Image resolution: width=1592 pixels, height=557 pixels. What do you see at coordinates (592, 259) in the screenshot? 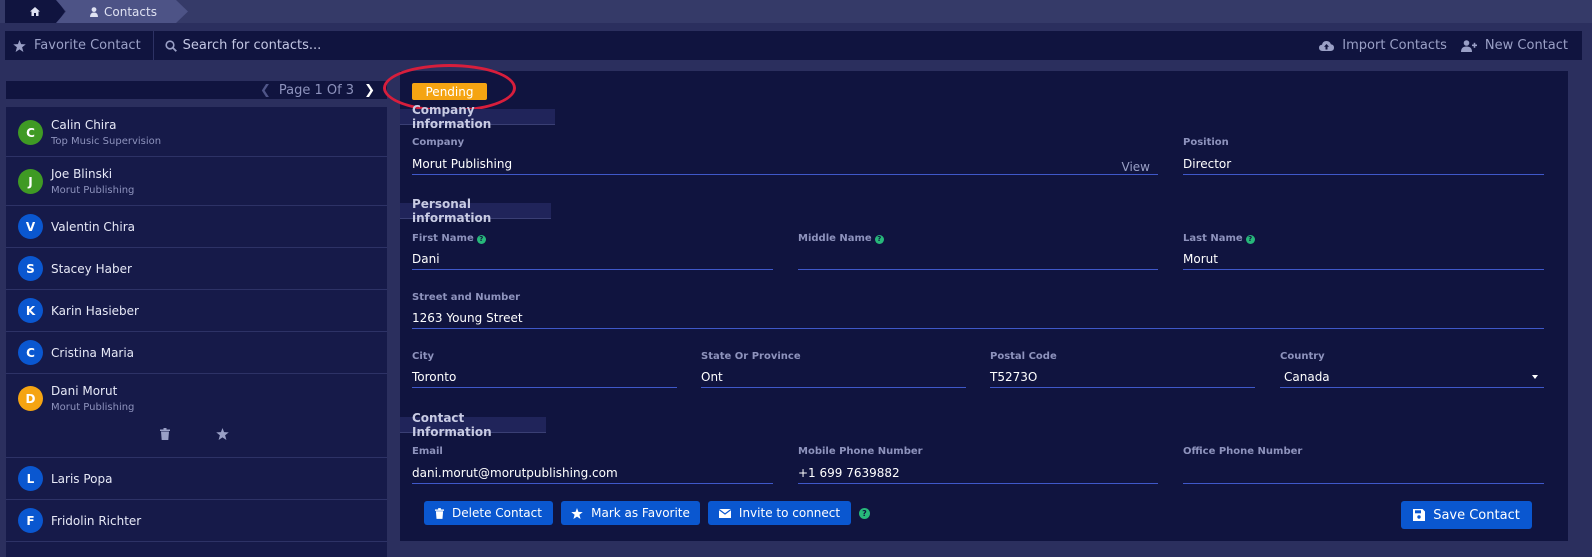
I see `first-name-field: Dani` at bounding box center [592, 259].